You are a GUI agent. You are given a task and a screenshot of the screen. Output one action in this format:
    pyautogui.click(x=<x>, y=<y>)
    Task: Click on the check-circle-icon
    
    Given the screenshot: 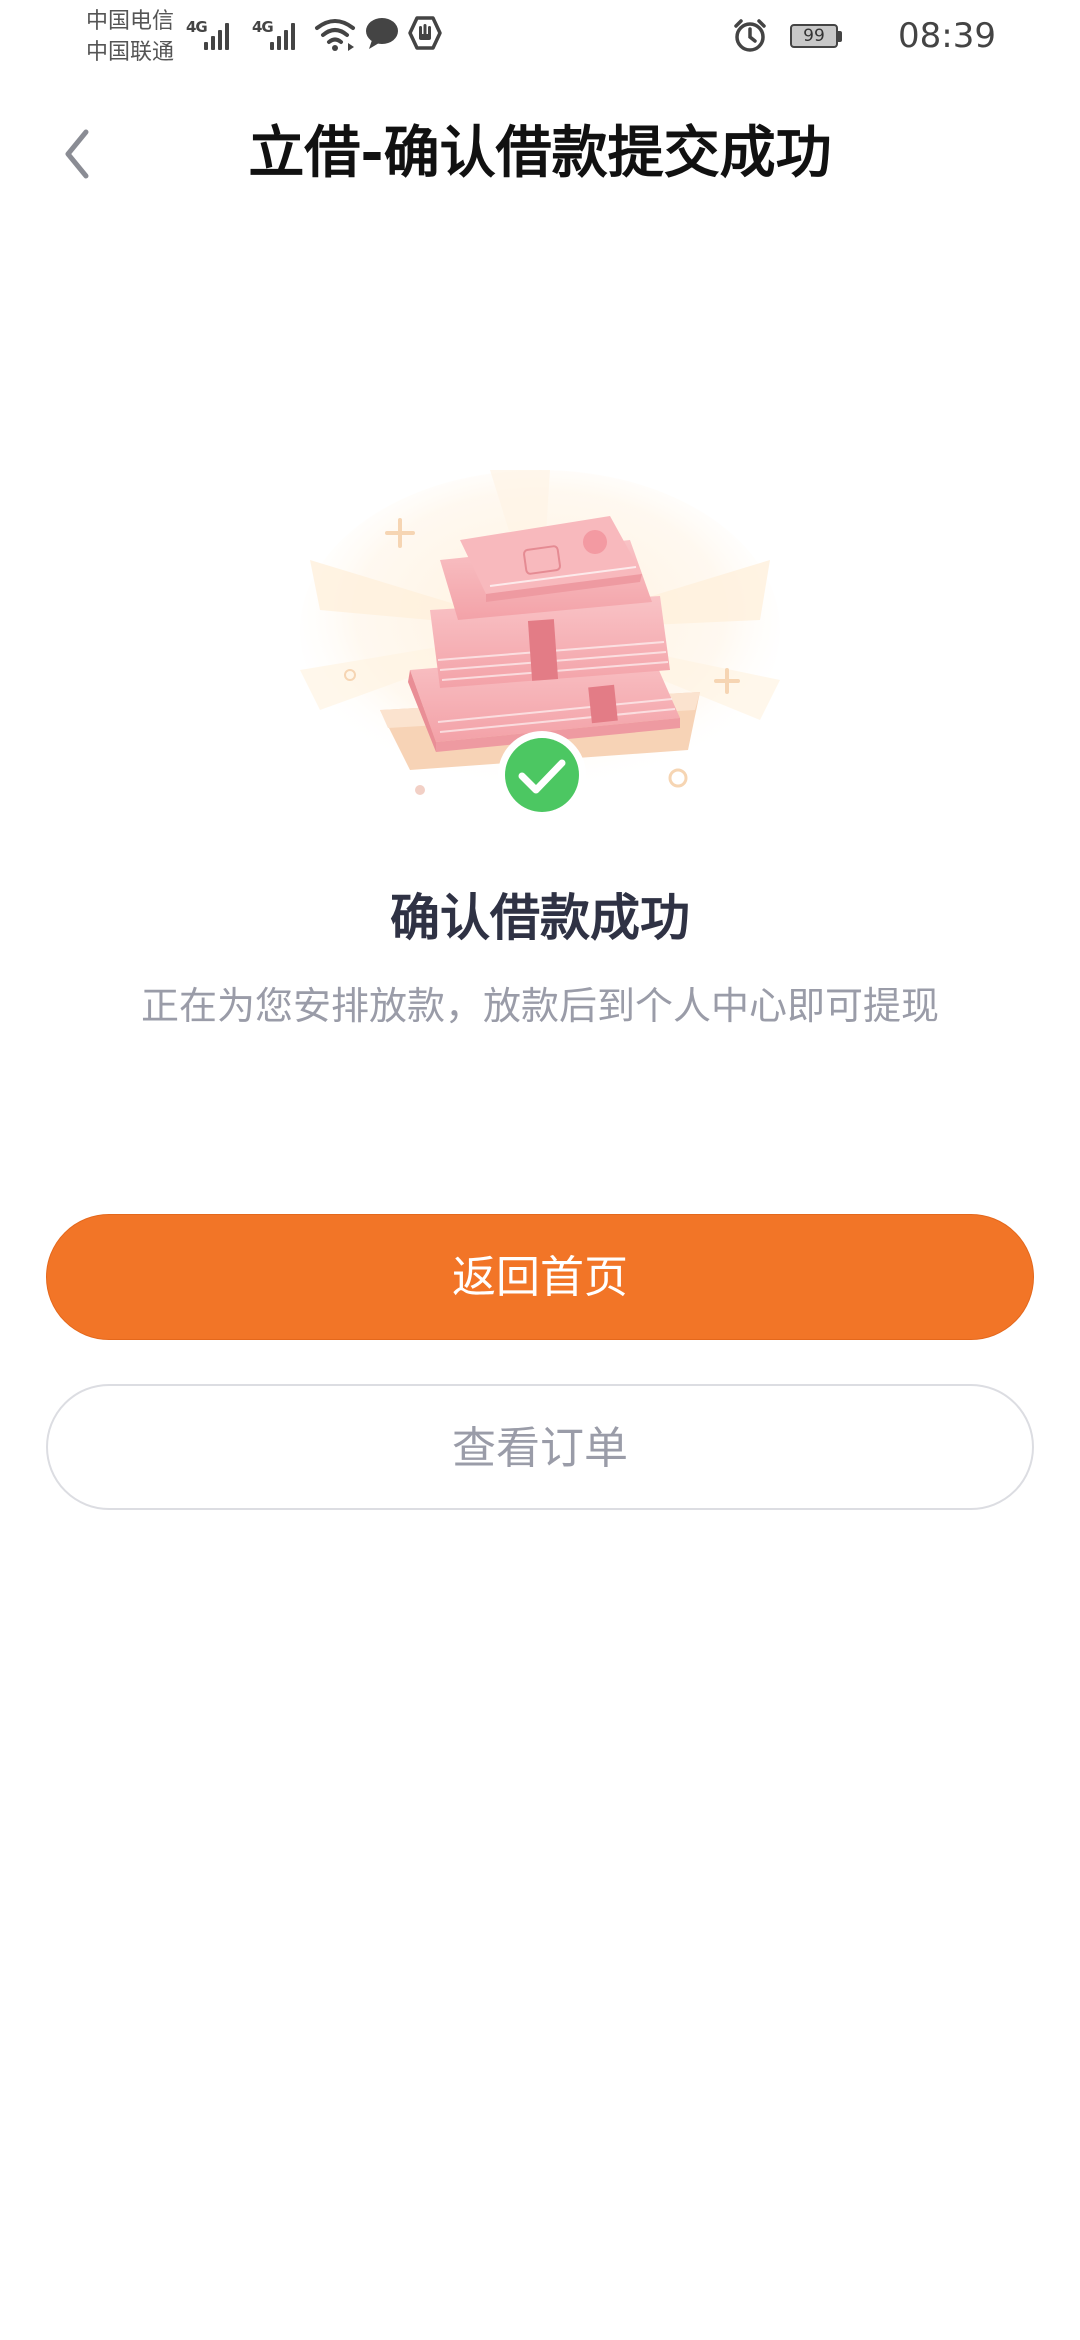 What is the action you would take?
    pyautogui.click(x=542, y=775)
    